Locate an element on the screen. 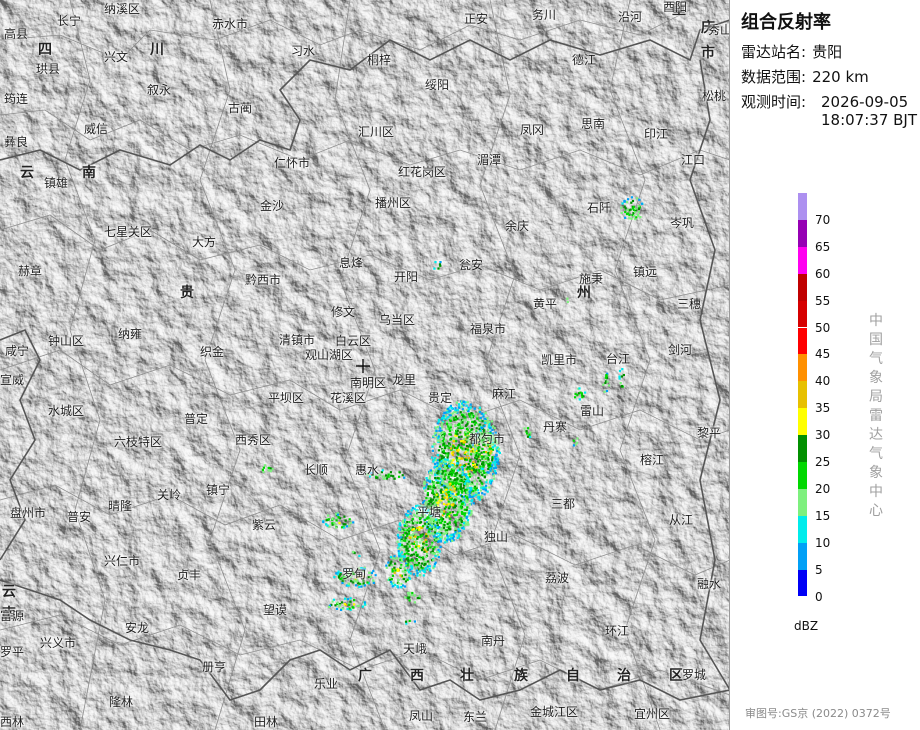  region-label: 州 is located at coordinates (585, 293).